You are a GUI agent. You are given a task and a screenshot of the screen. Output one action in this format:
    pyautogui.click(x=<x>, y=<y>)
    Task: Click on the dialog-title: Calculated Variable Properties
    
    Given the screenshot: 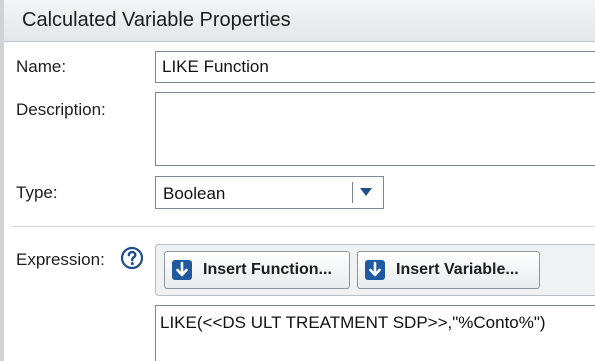 What is the action you would take?
    pyautogui.click(x=156, y=20)
    